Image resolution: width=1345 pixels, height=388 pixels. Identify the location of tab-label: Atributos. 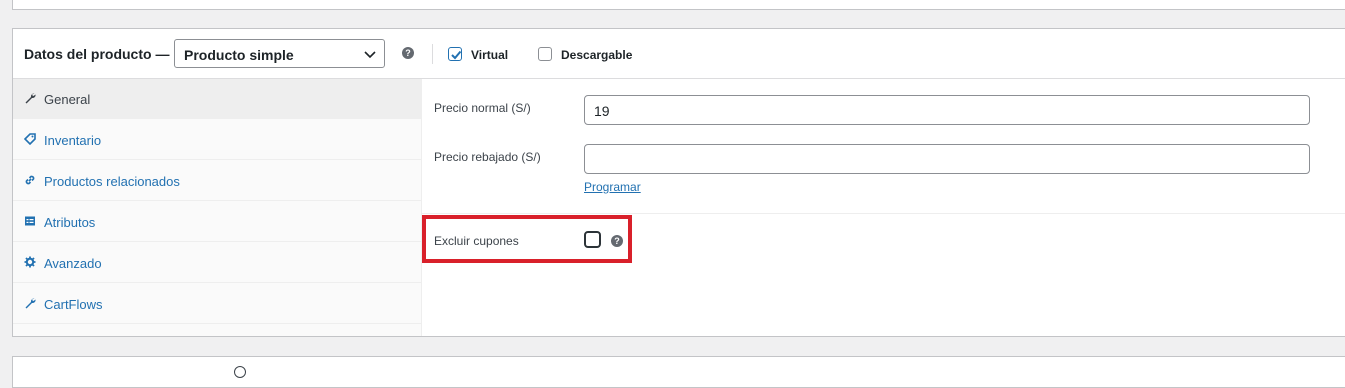
(70, 222).